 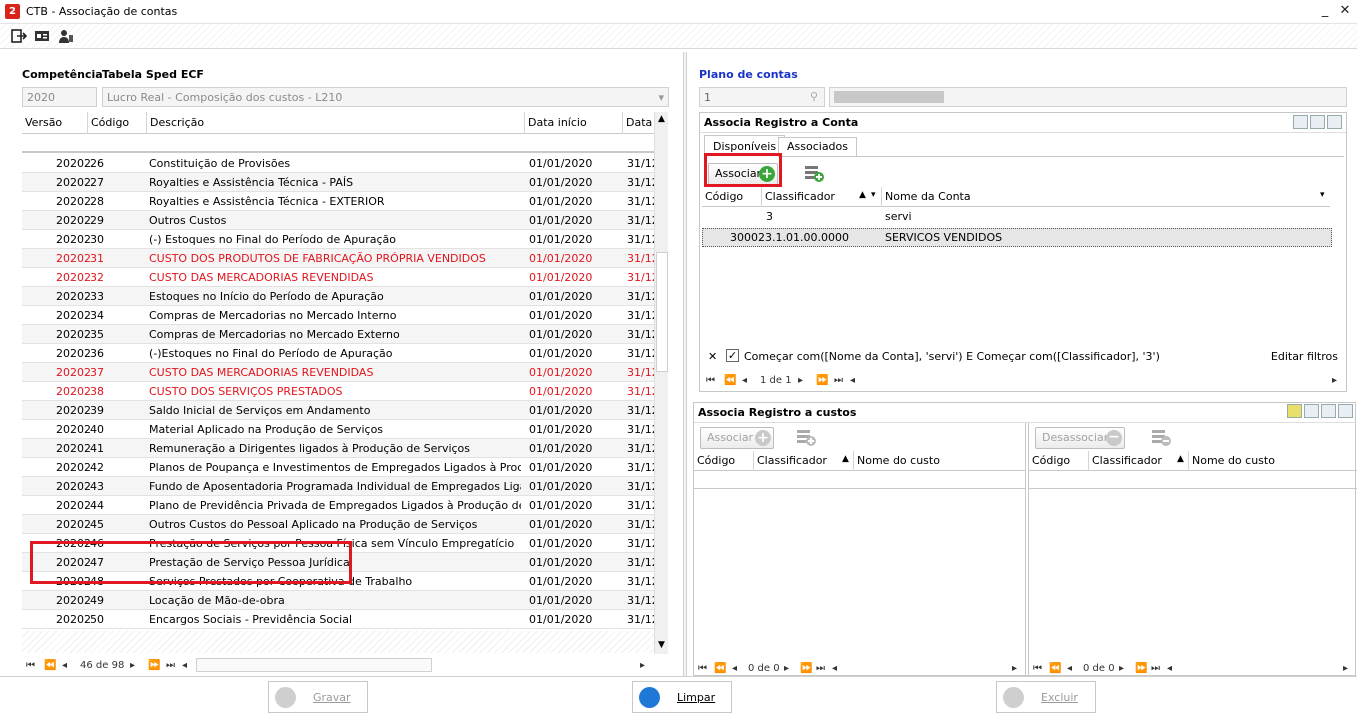 What do you see at coordinates (860, 480) in the screenshot?
I see `custos-filter-row` at bounding box center [860, 480].